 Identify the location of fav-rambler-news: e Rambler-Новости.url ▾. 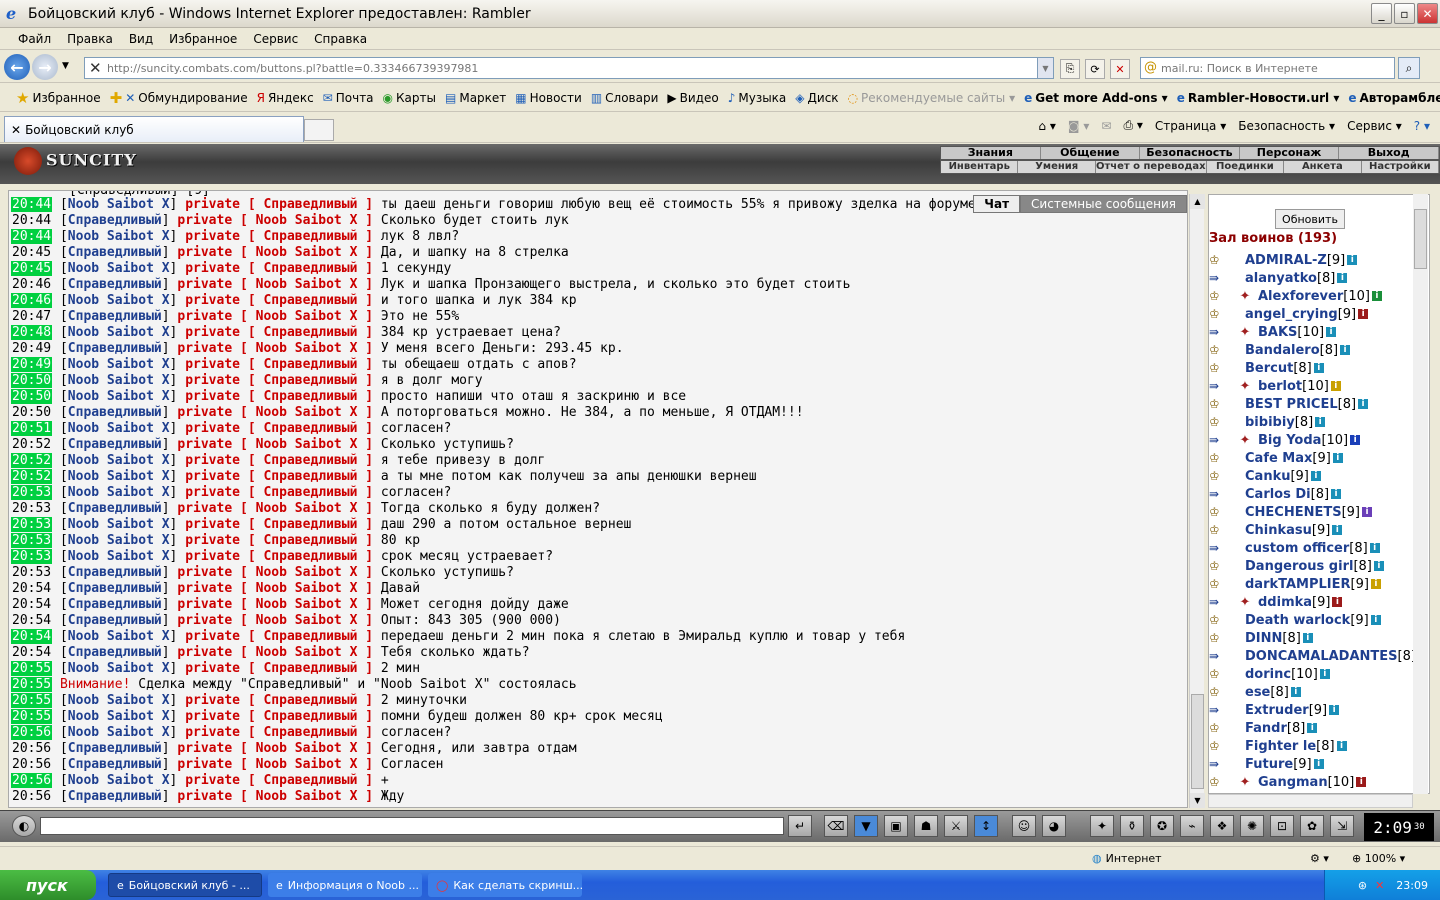
(1258, 98).